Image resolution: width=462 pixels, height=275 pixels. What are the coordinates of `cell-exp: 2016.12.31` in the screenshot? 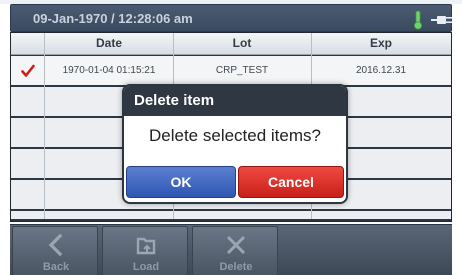 It's located at (381, 70).